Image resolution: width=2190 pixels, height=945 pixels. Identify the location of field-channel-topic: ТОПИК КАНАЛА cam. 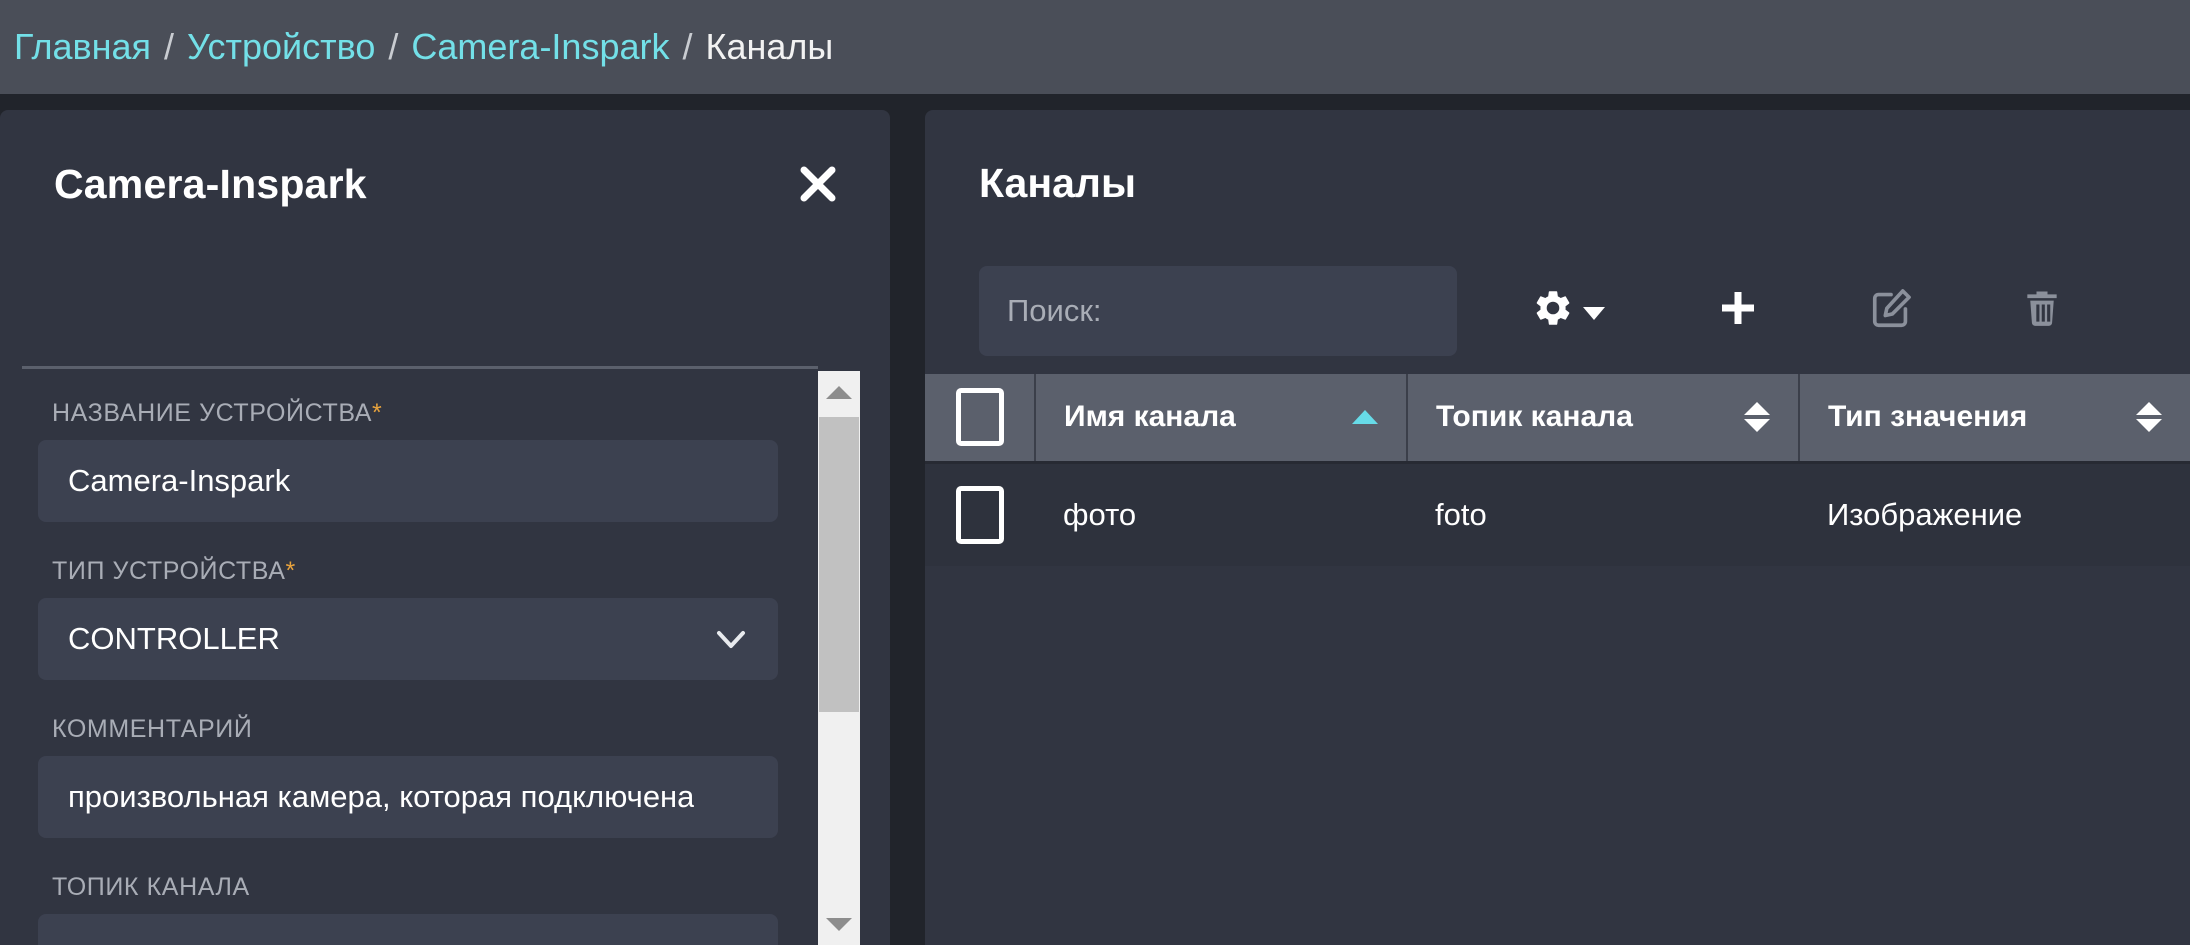
(408, 895).